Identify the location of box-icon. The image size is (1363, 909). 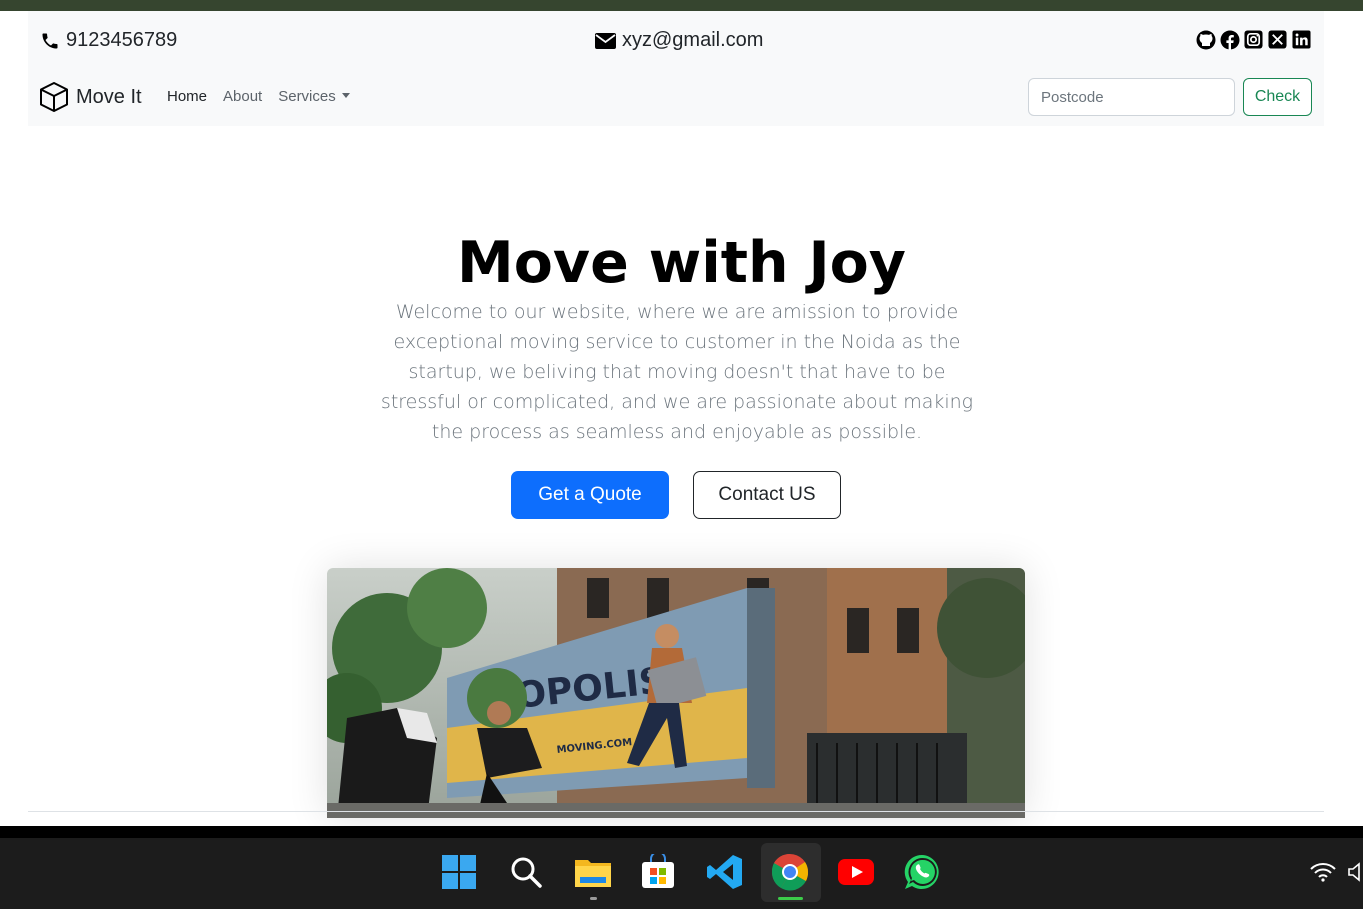
(54, 97).